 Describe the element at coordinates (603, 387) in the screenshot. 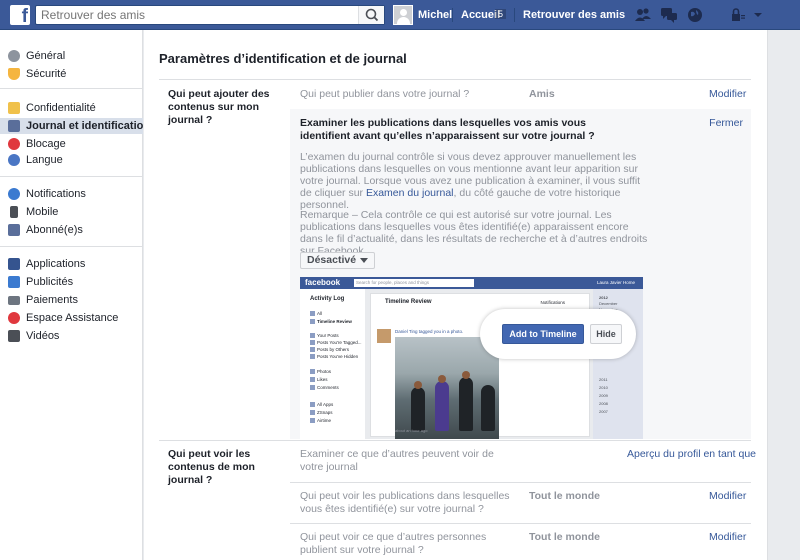

I see `illustration-year: 2010` at that location.